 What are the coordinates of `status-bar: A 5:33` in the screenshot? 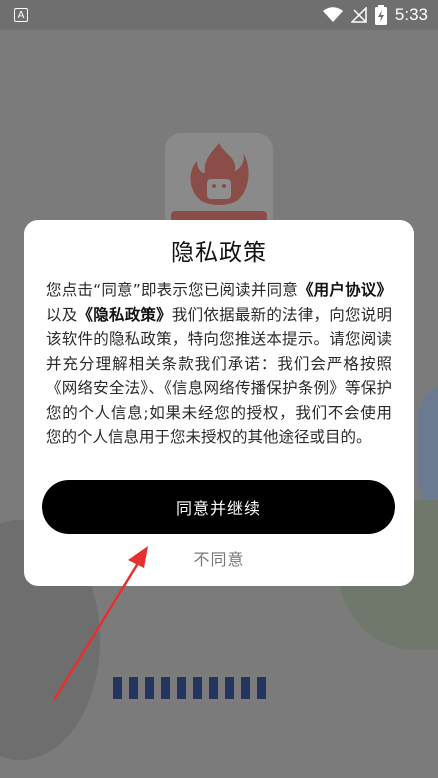 It's located at (219, 15).